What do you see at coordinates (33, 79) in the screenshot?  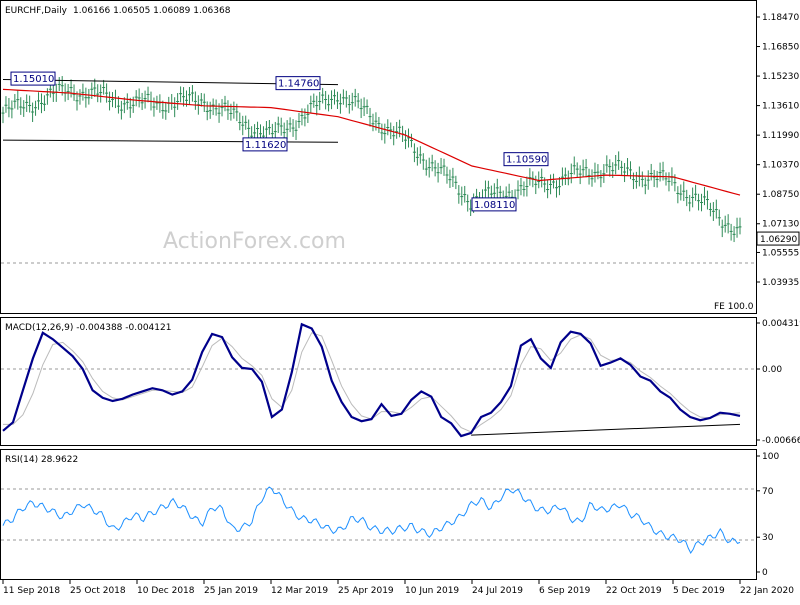 I see `price-annotation-label: 1.15010` at bounding box center [33, 79].